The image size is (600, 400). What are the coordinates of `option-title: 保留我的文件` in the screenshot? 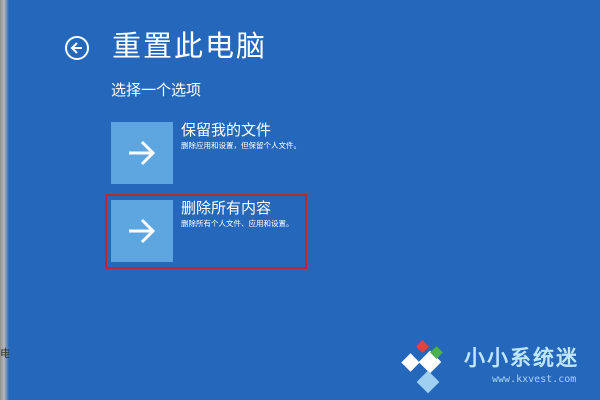 It's located at (226, 130).